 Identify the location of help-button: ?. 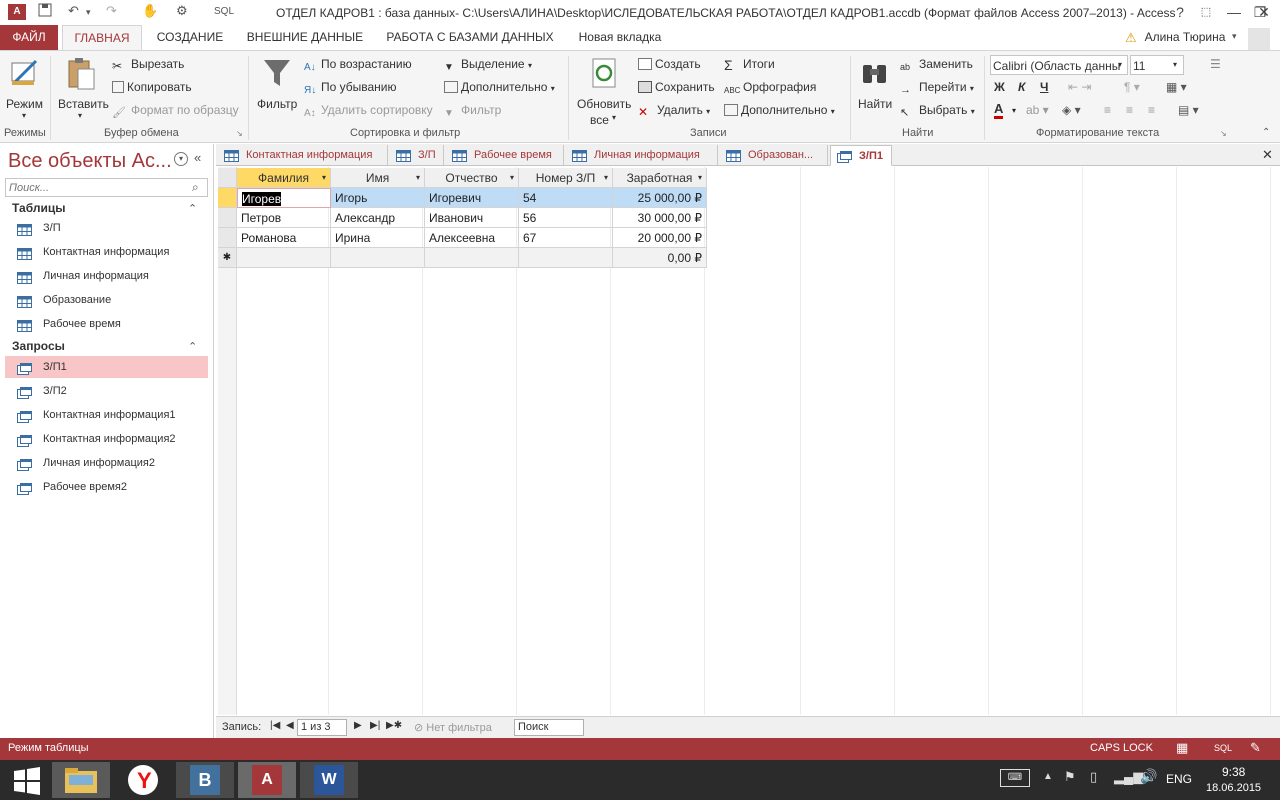
(1180, 12).